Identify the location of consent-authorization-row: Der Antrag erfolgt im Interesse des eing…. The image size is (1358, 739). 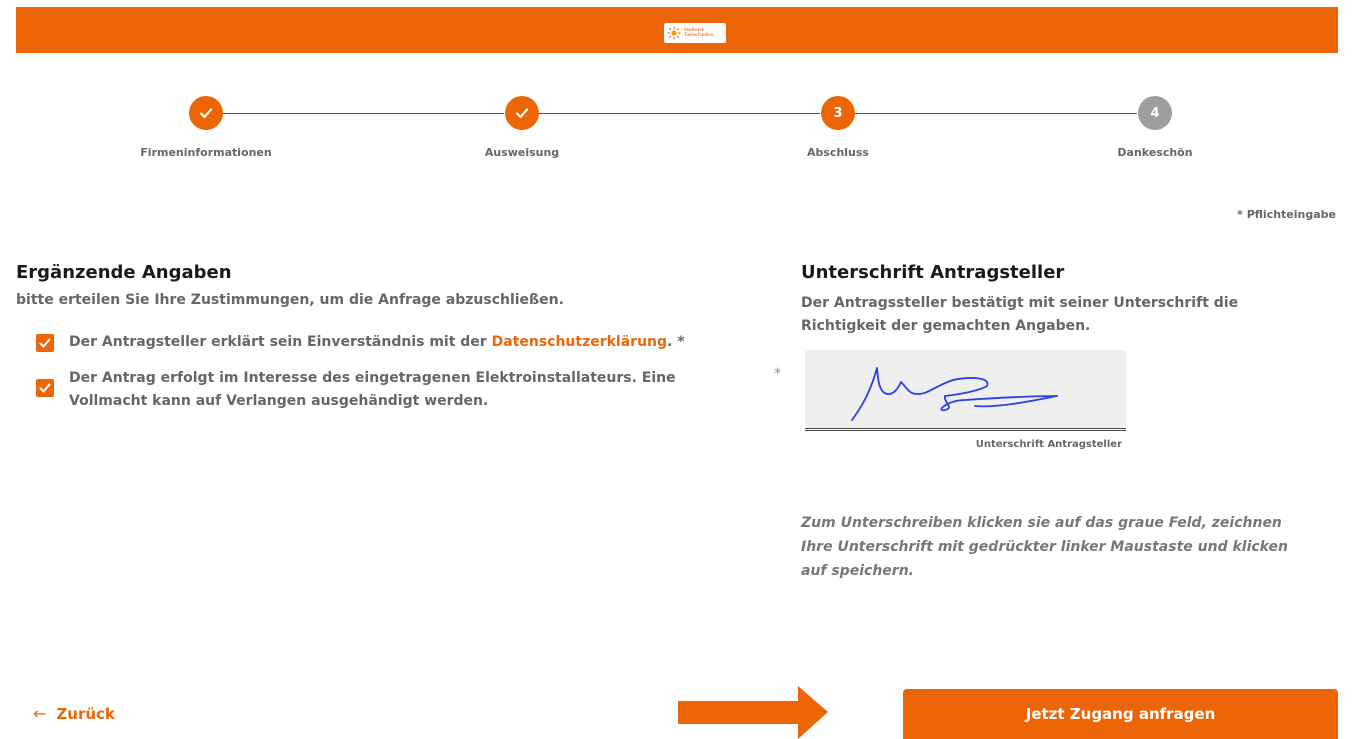
(356, 390).